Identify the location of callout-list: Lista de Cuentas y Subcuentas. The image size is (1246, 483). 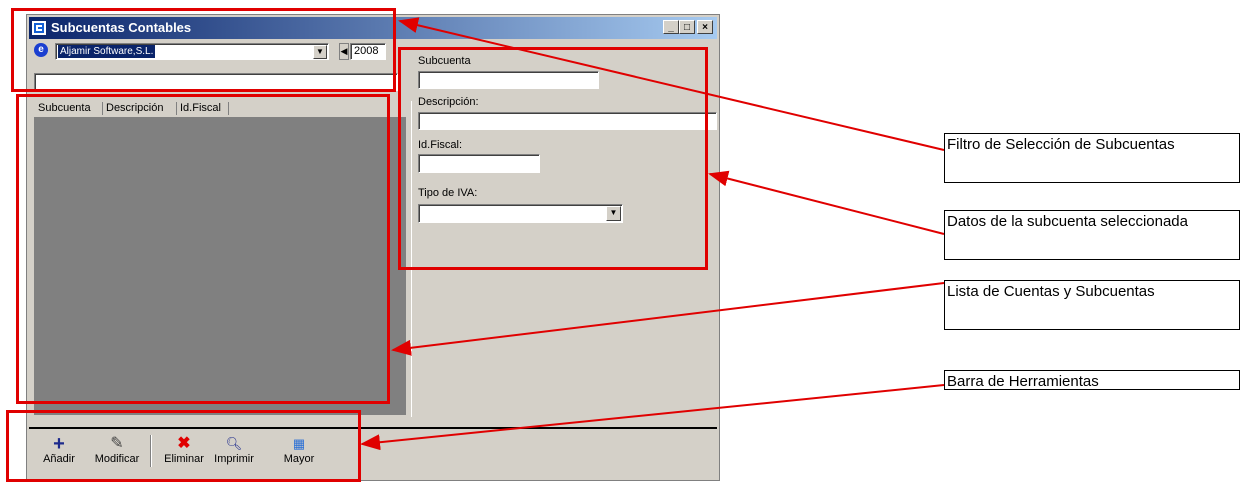
(1092, 305).